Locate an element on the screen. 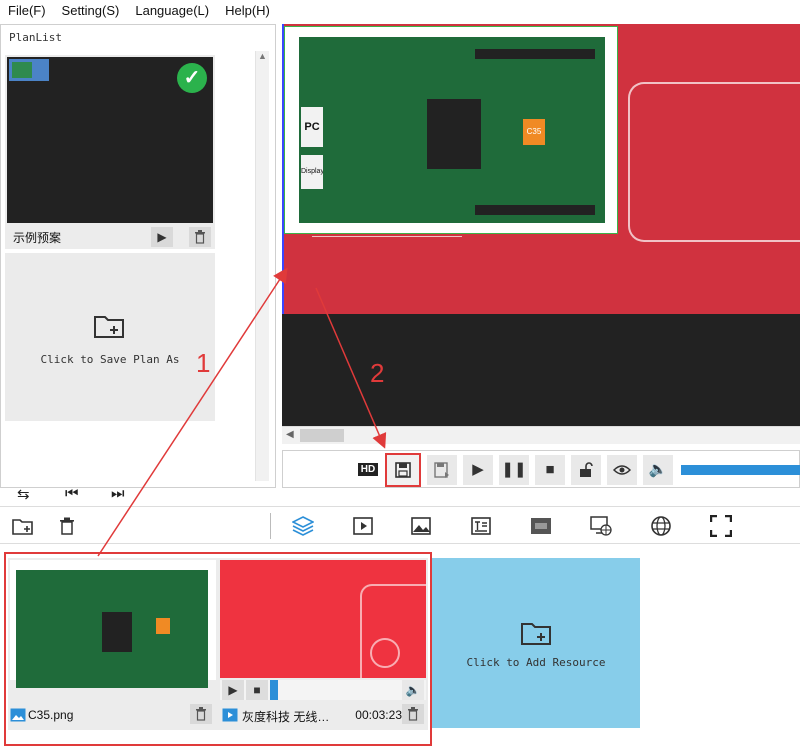  hd-icon: HD is located at coordinates (368, 469).